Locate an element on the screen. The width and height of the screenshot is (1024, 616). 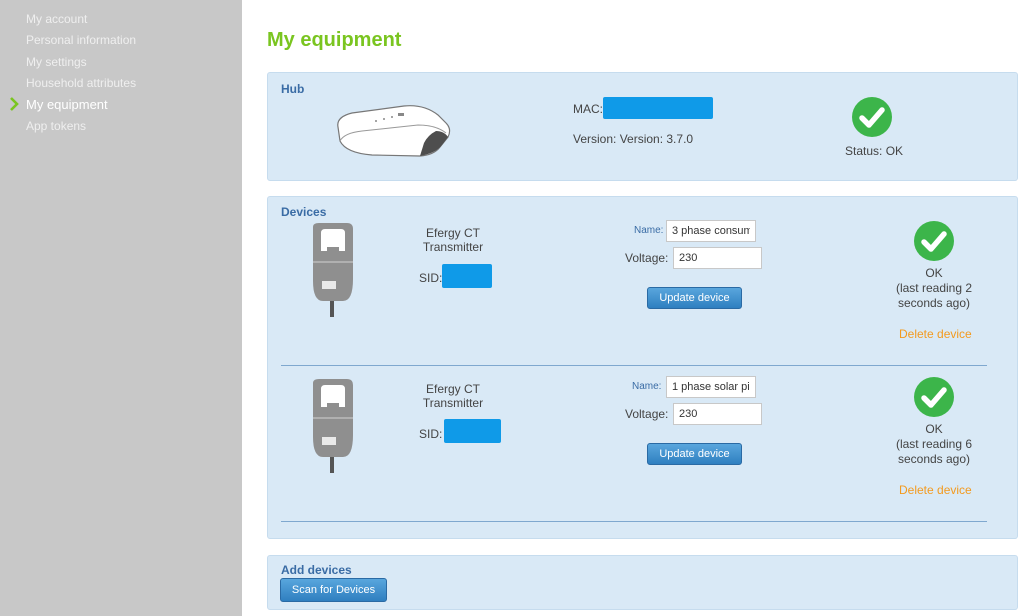
sidebar-item-my-equipment: My equipment is located at coordinates (67, 104).